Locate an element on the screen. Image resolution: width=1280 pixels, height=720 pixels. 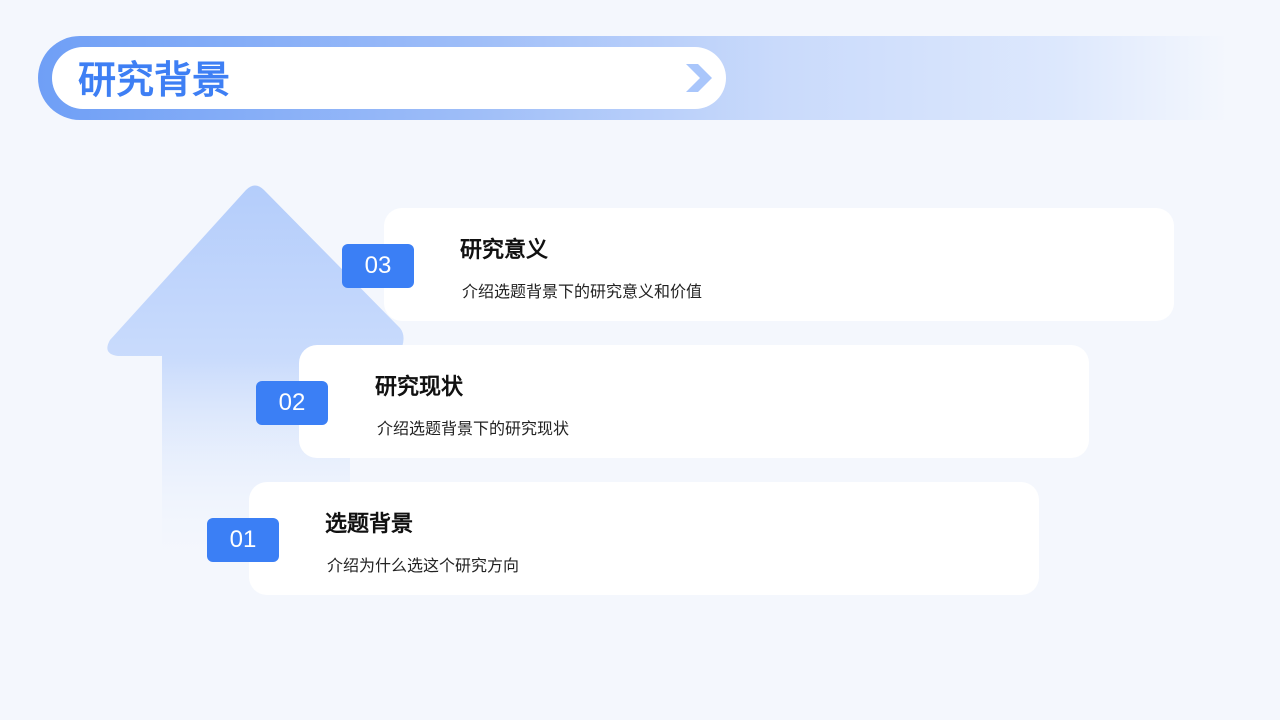
step-badge-03: 03 is located at coordinates (378, 266).